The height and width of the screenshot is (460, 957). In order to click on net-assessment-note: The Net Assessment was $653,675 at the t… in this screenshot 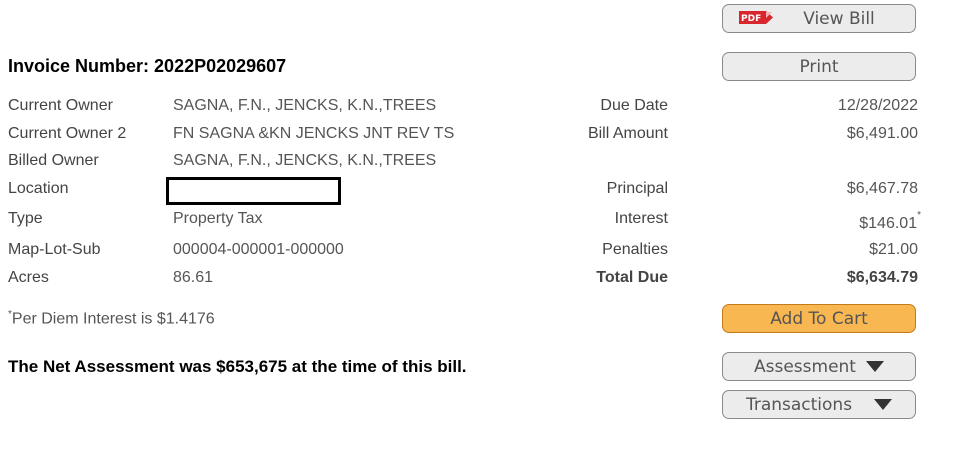, I will do `click(237, 366)`.